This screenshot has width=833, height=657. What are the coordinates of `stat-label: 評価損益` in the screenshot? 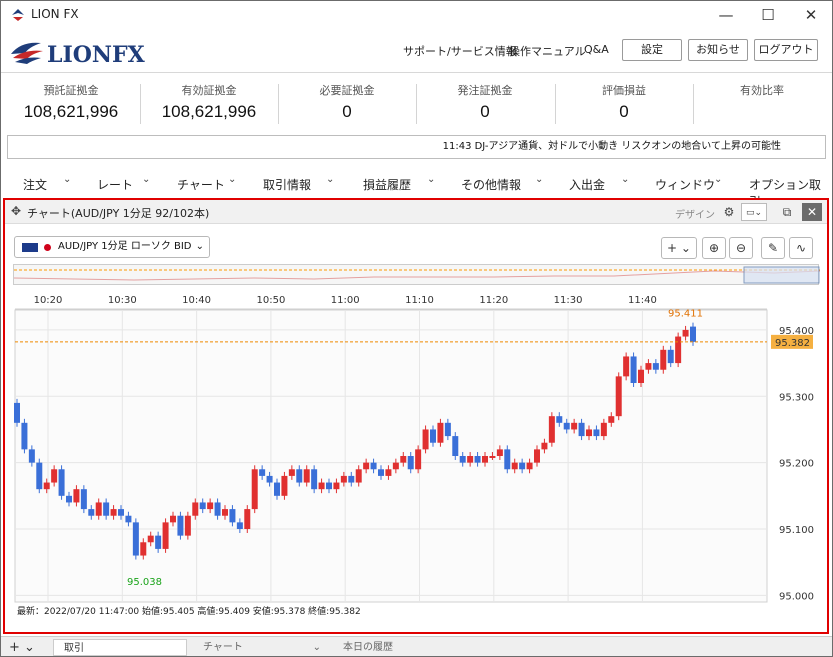 It's located at (624, 90).